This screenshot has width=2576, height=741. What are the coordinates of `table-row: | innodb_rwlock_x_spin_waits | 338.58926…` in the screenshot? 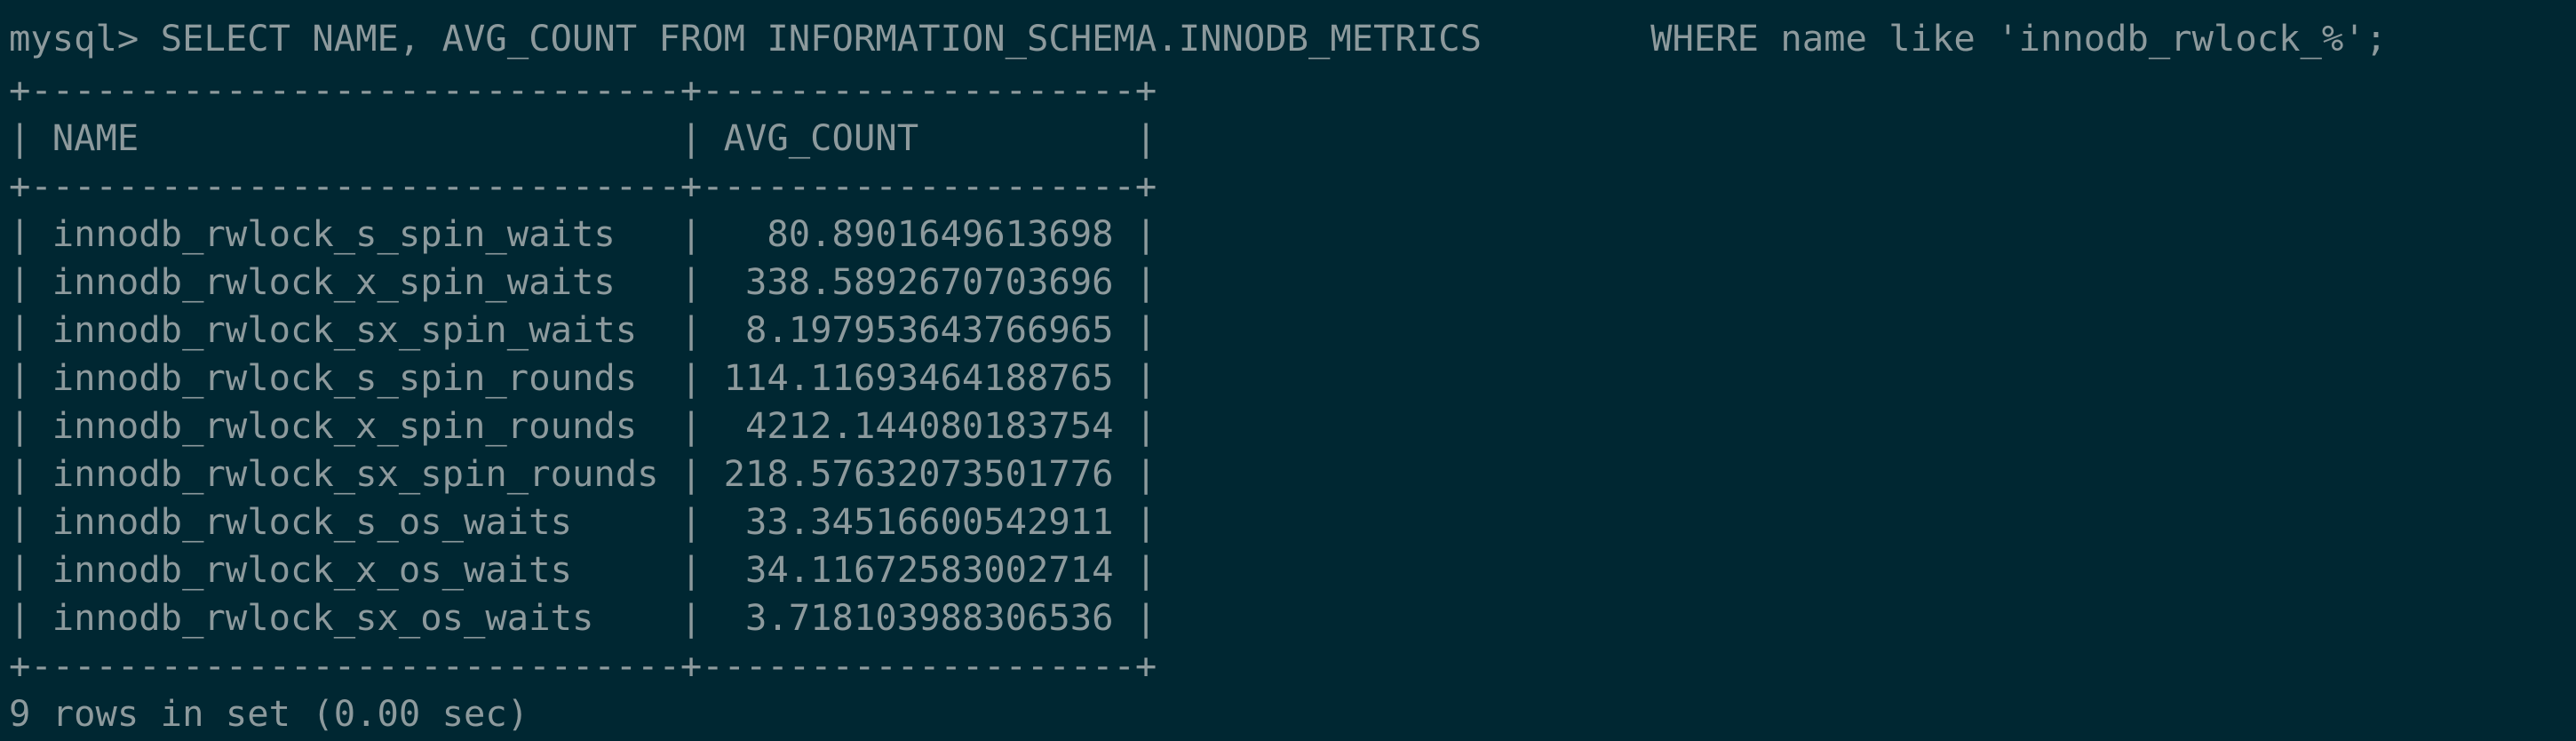 It's located at (583, 281).